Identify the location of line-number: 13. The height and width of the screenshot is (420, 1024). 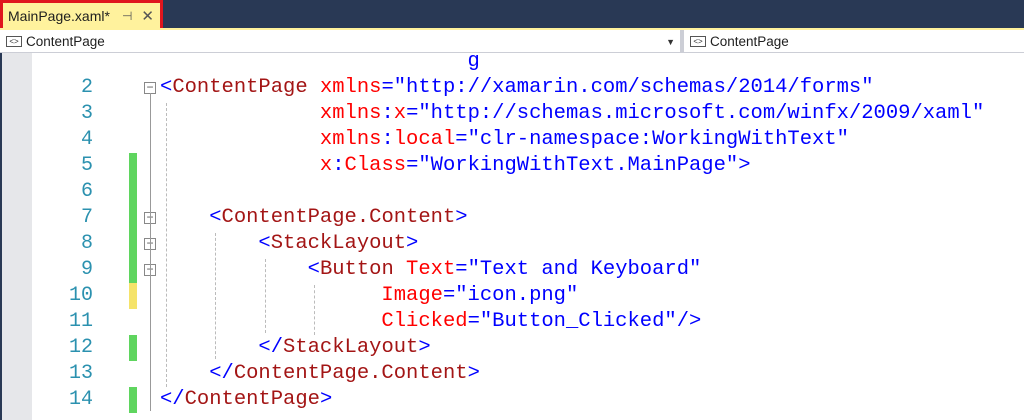
(80, 373).